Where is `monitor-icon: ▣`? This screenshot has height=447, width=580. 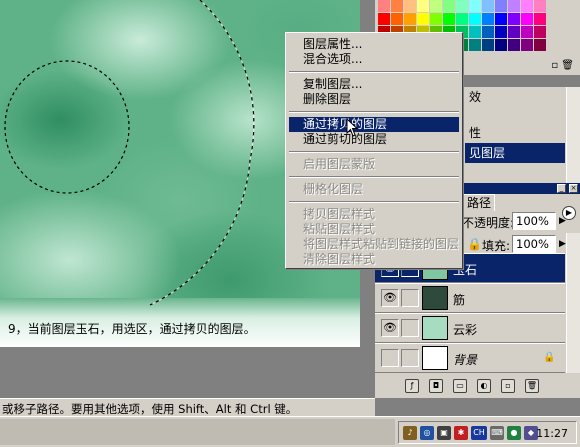
monitor-icon: ▣ is located at coordinates (444, 433).